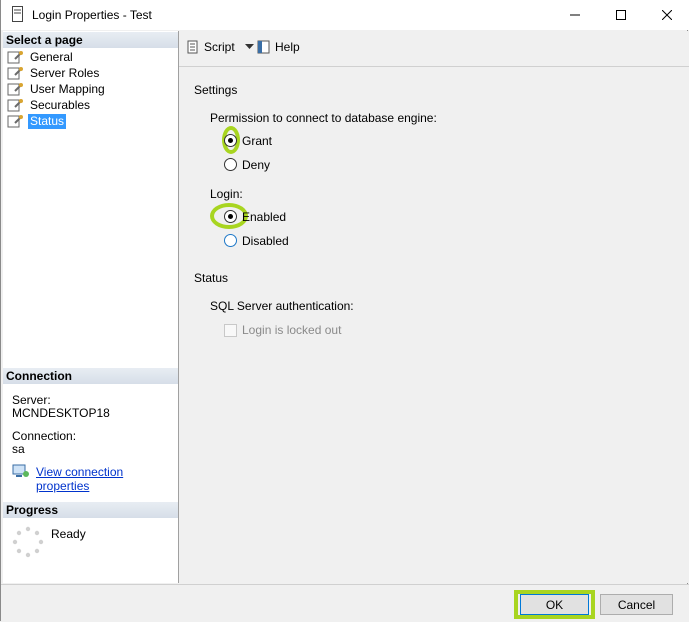 The image size is (689, 622). I want to click on maximize-button, so click(621, 15).